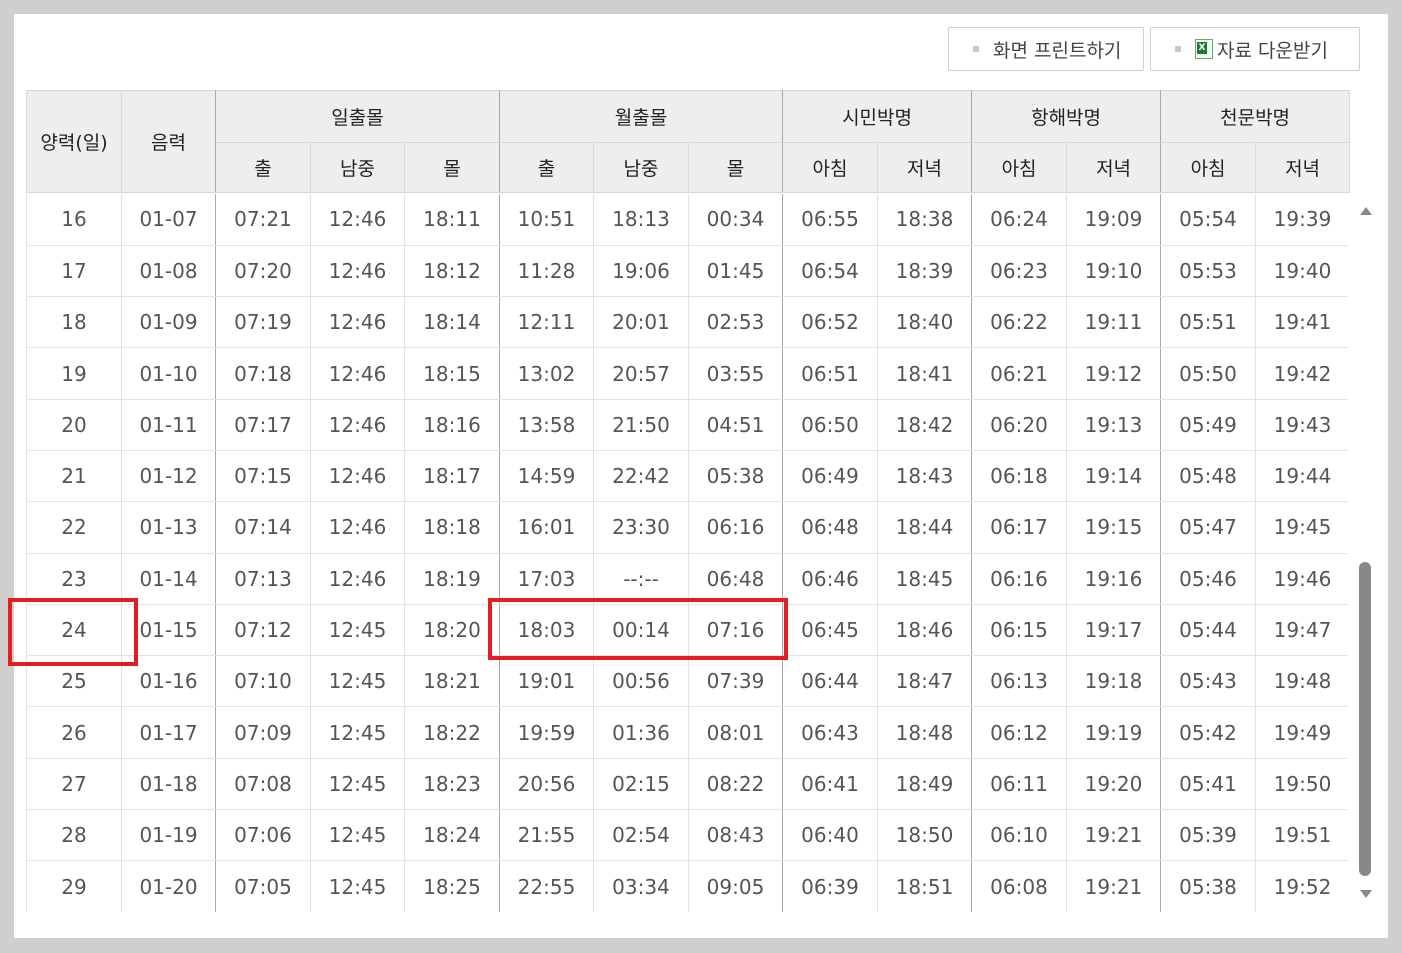 The height and width of the screenshot is (953, 1402). What do you see at coordinates (168, 373) in the screenshot?
I see `cell-lunar: 01-10` at bounding box center [168, 373].